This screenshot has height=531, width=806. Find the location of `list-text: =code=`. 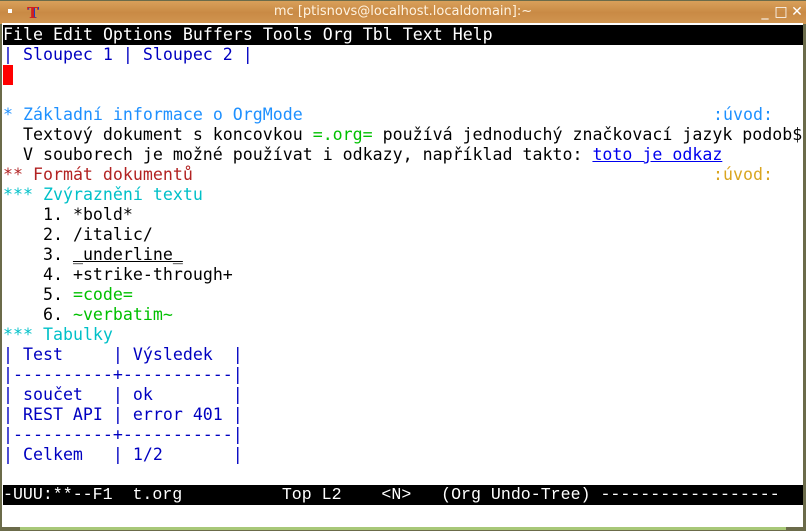

list-text: =code= is located at coordinates (102, 294).